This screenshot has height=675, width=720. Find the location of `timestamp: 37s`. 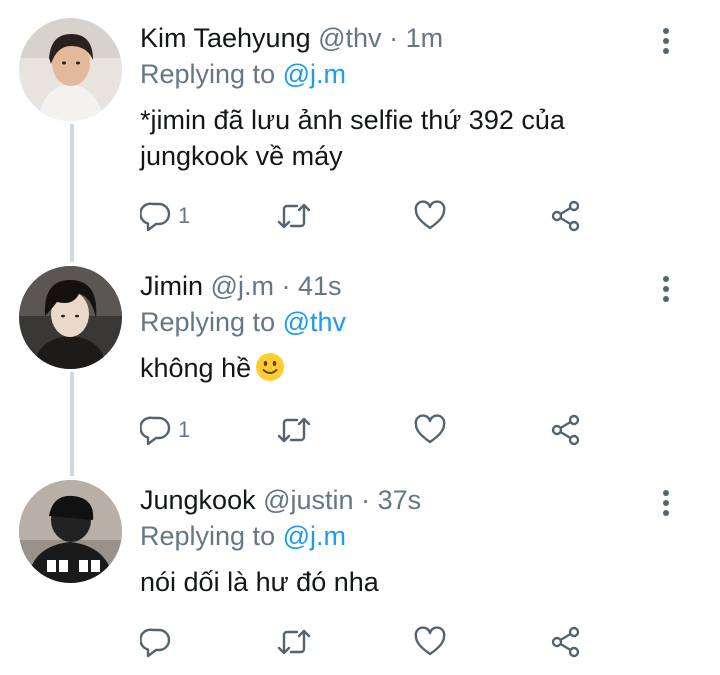

timestamp: 37s is located at coordinates (400, 500).